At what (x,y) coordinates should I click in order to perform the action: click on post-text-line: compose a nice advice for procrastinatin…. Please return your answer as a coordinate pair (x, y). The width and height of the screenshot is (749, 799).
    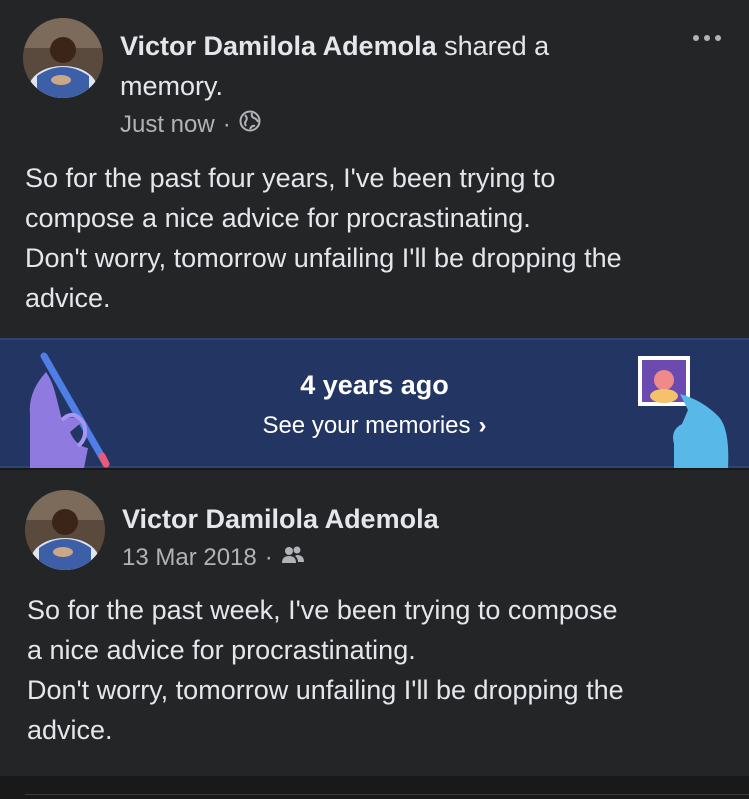
    Looking at the image, I should click on (278, 218).